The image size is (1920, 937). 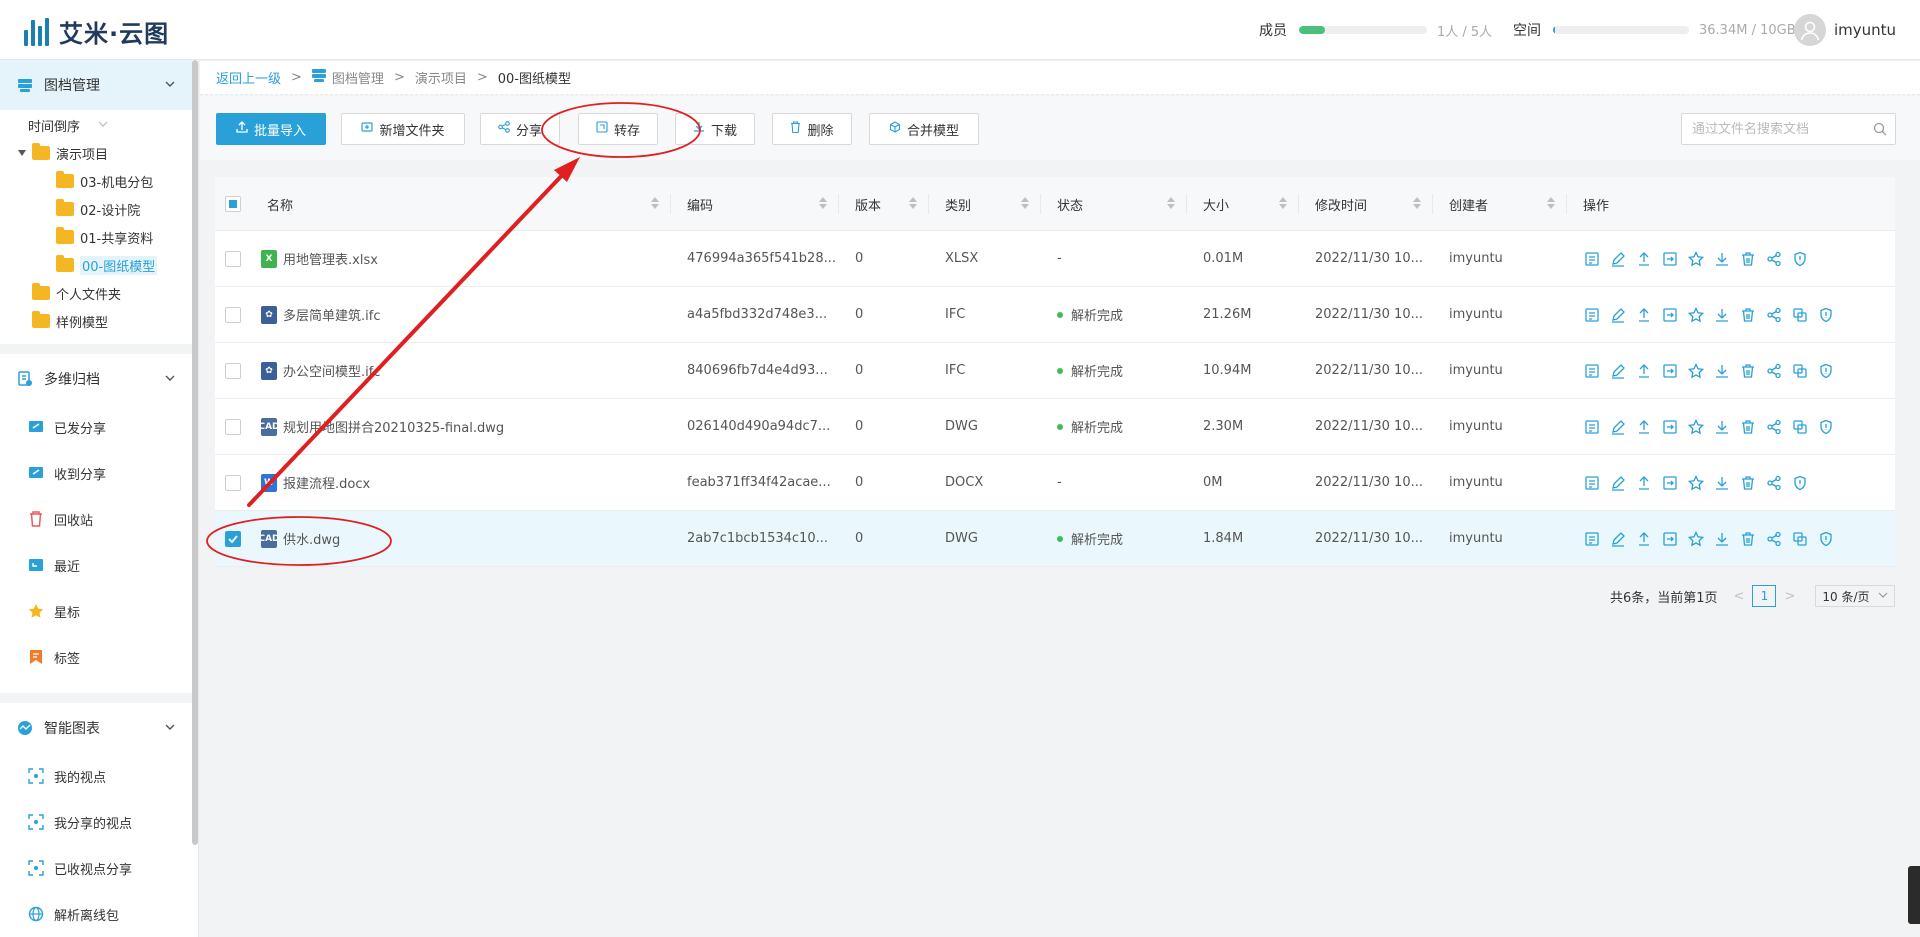 What do you see at coordinates (812, 129) in the screenshot?
I see `delete-button: 删除` at bounding box center [812, 129].